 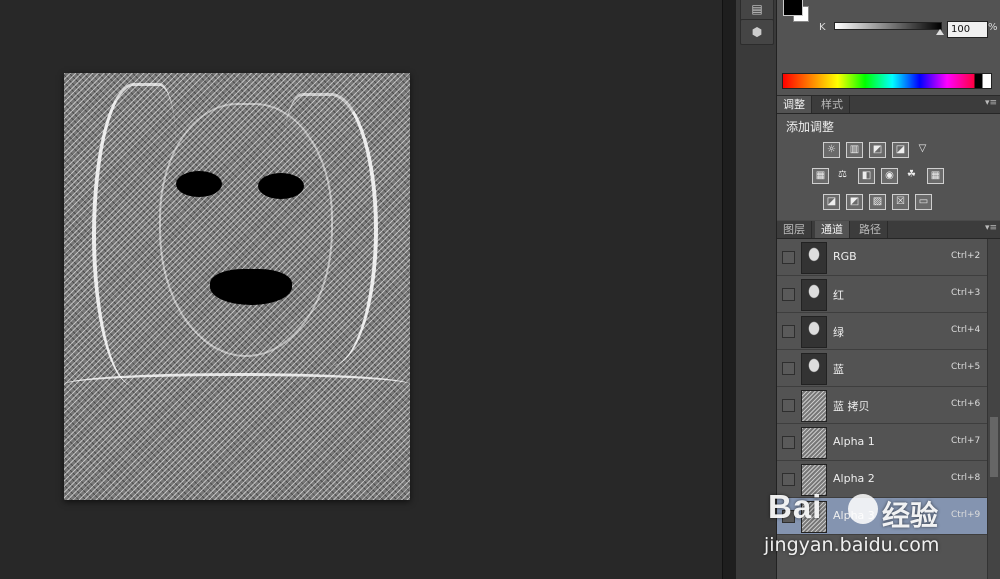 What do you see at coordinates (854, 478) in the screenshot?
I see `channel-name: Alpha 2` at bounding box center [854, 478].